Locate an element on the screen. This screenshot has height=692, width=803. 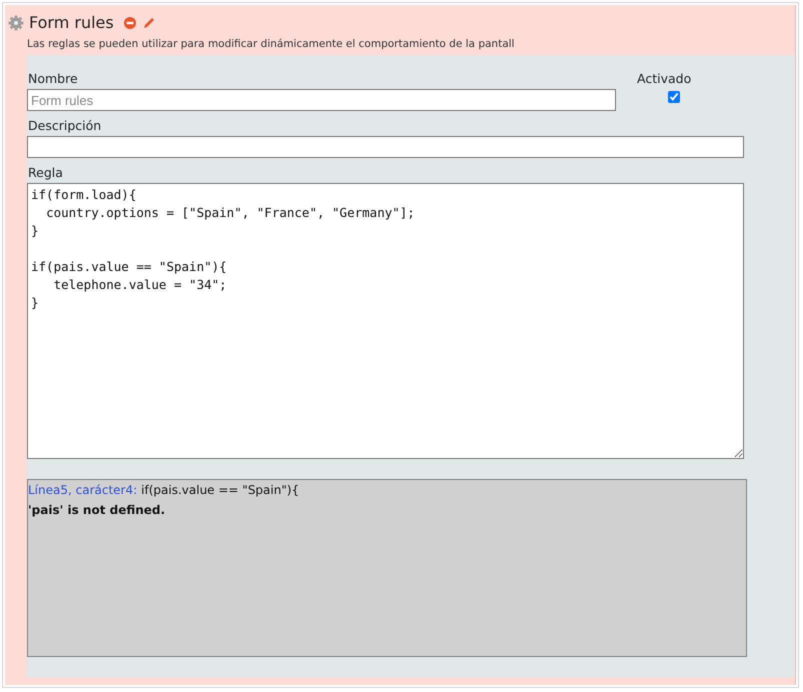
error-message: 'pais' is not defined. is located at coordinates (97, 510).